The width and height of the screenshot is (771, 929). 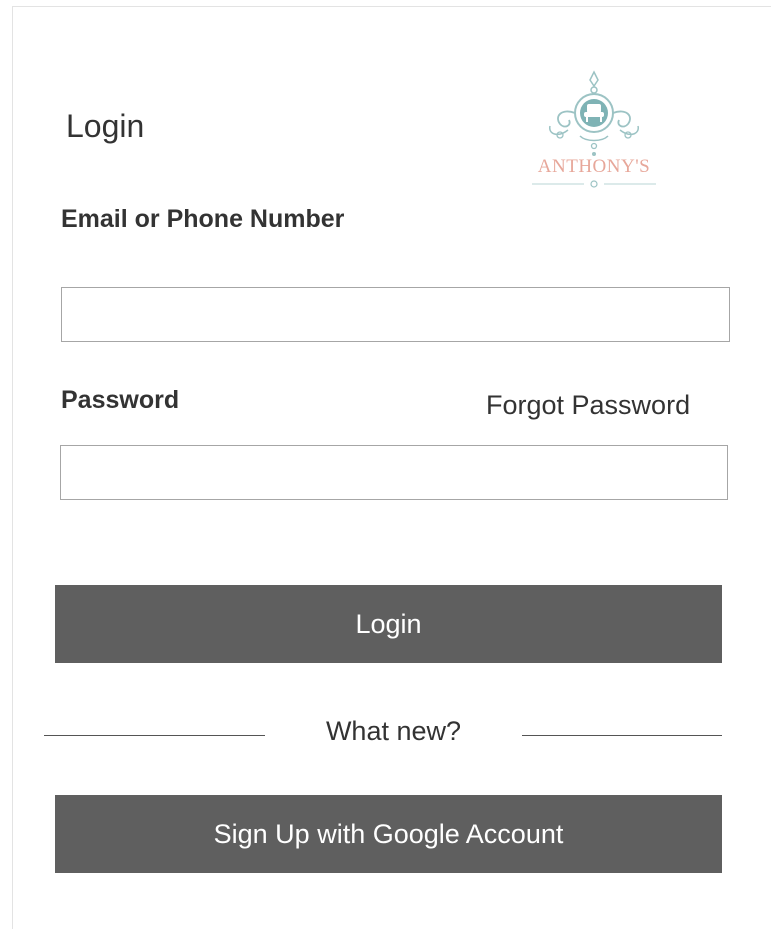 I want to click on divider-line-right, so click(x=622, y=735).